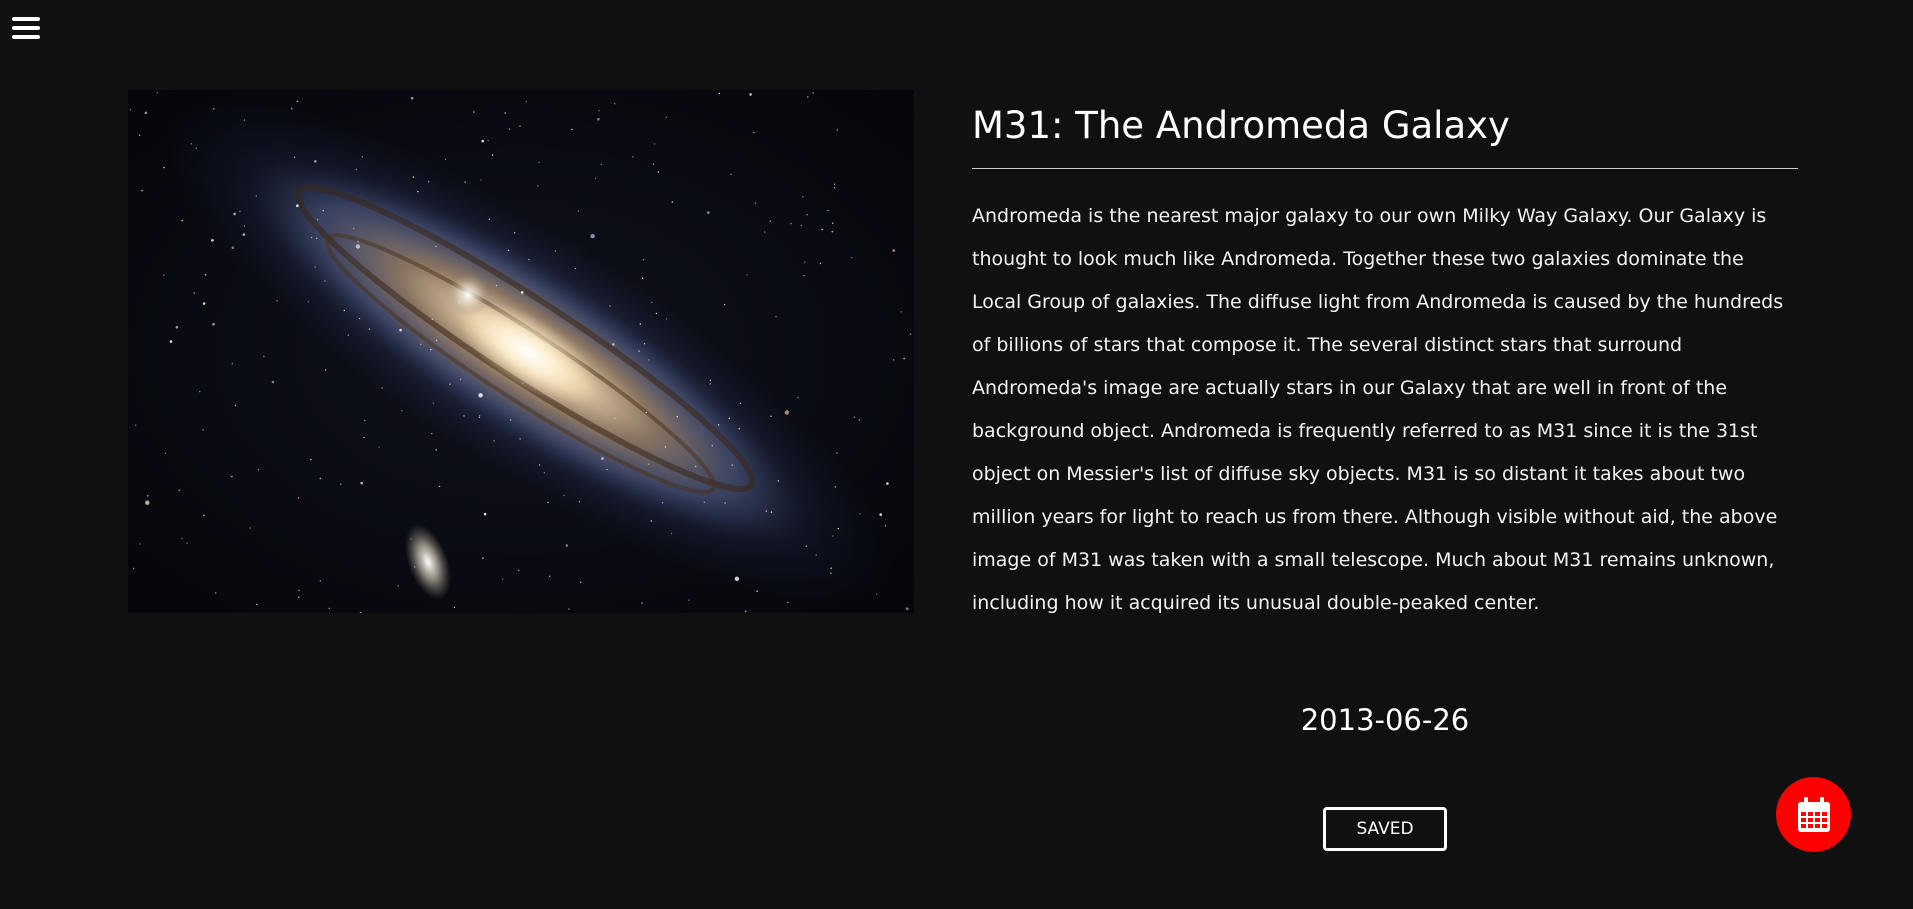 The width and height of the screenshot is (1913, 909). What do you see at coordinates (1385, 720) in the screenshot?
I see `entry-date: 2013-06-26` at bounding box center [1385, 720].